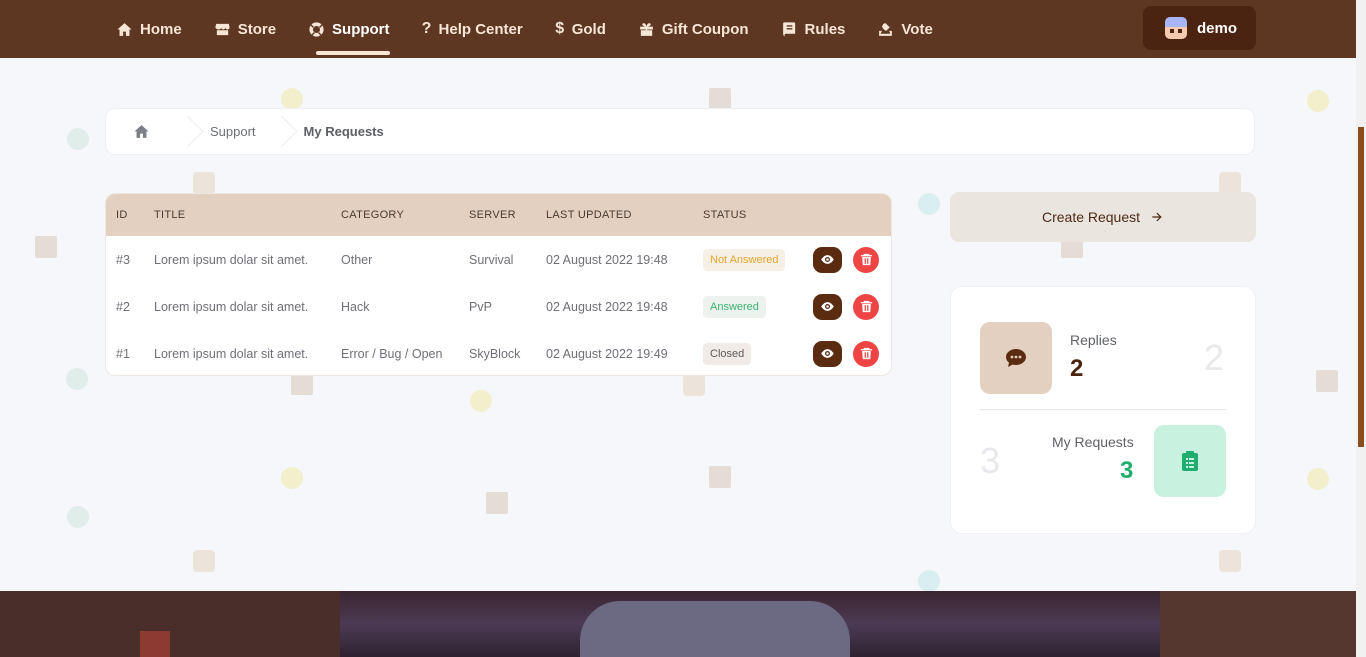  I want to click on request-id: #3, so click(123, 259).